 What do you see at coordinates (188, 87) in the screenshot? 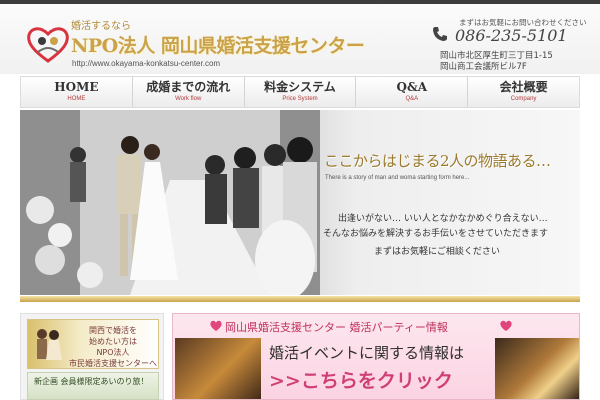
I see `nav-label: 成婚までの流れ` at bounding box center [188, 87].